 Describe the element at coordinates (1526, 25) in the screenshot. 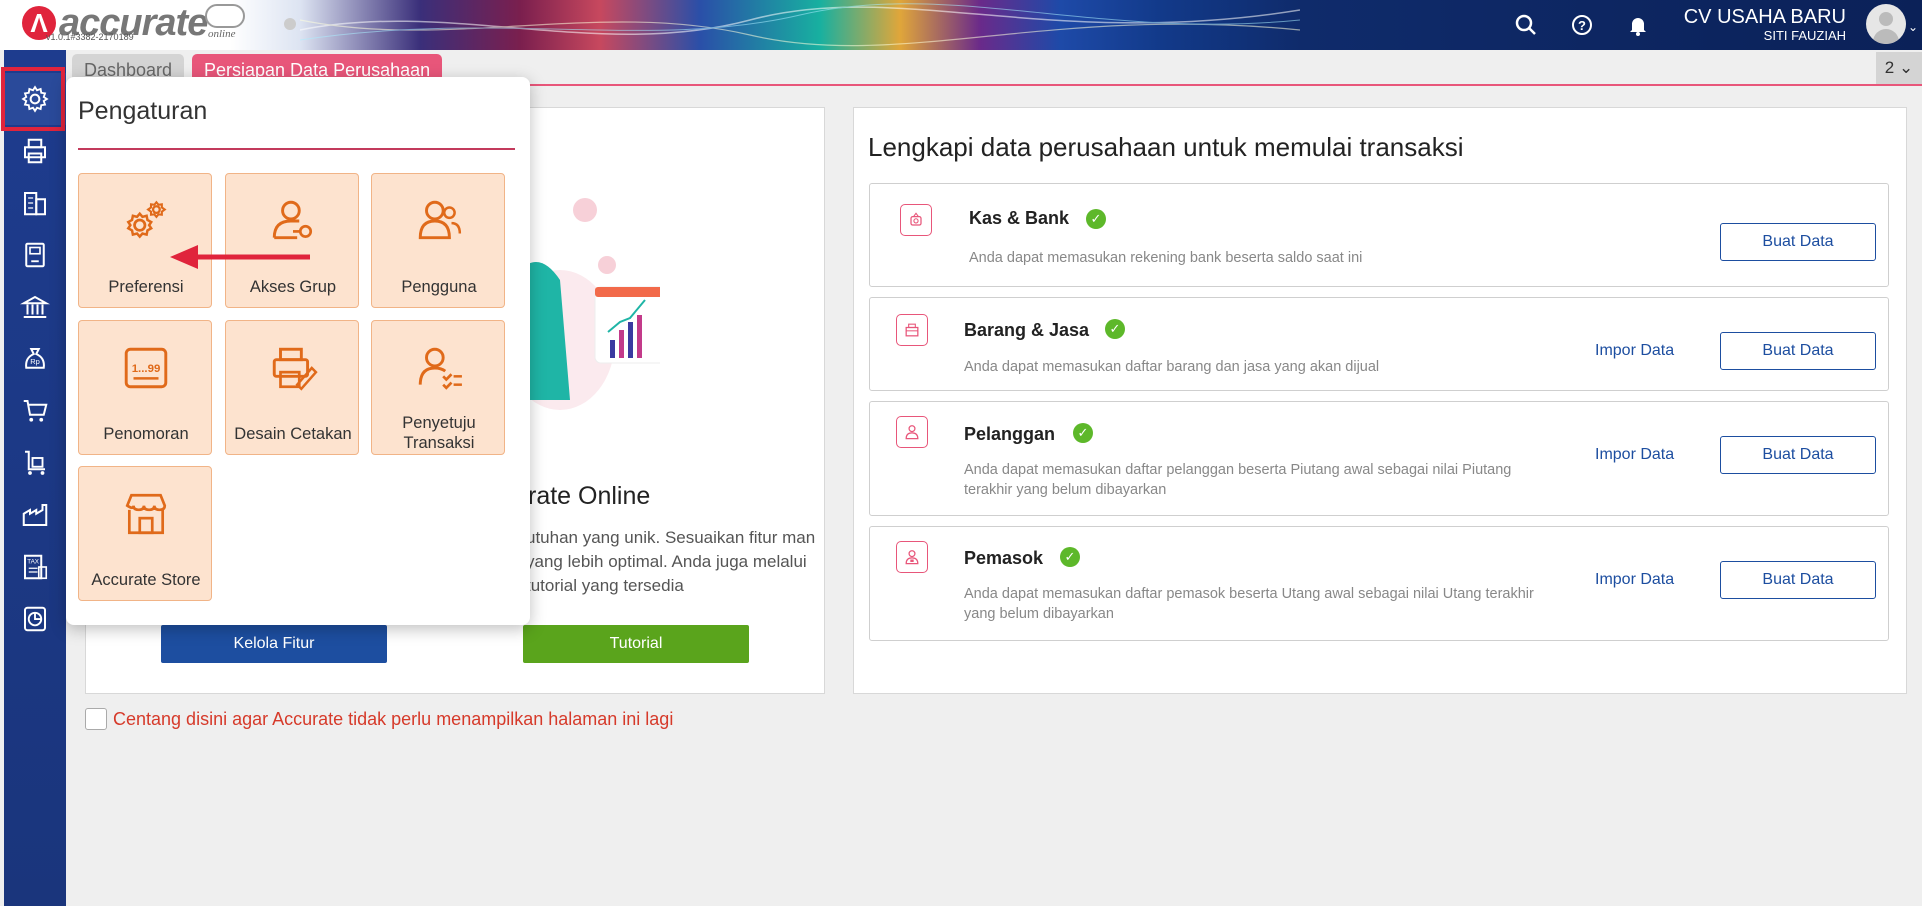

I see `search-icon` at that location.